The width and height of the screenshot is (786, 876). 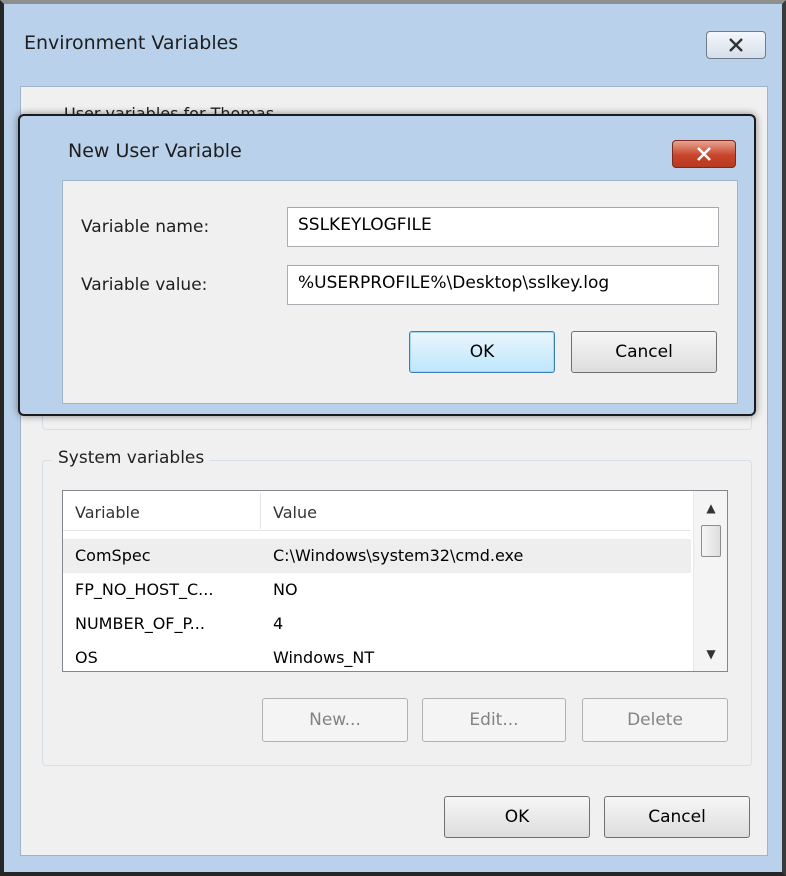 I want to click on window-close-button, so click(x=736, y=45).